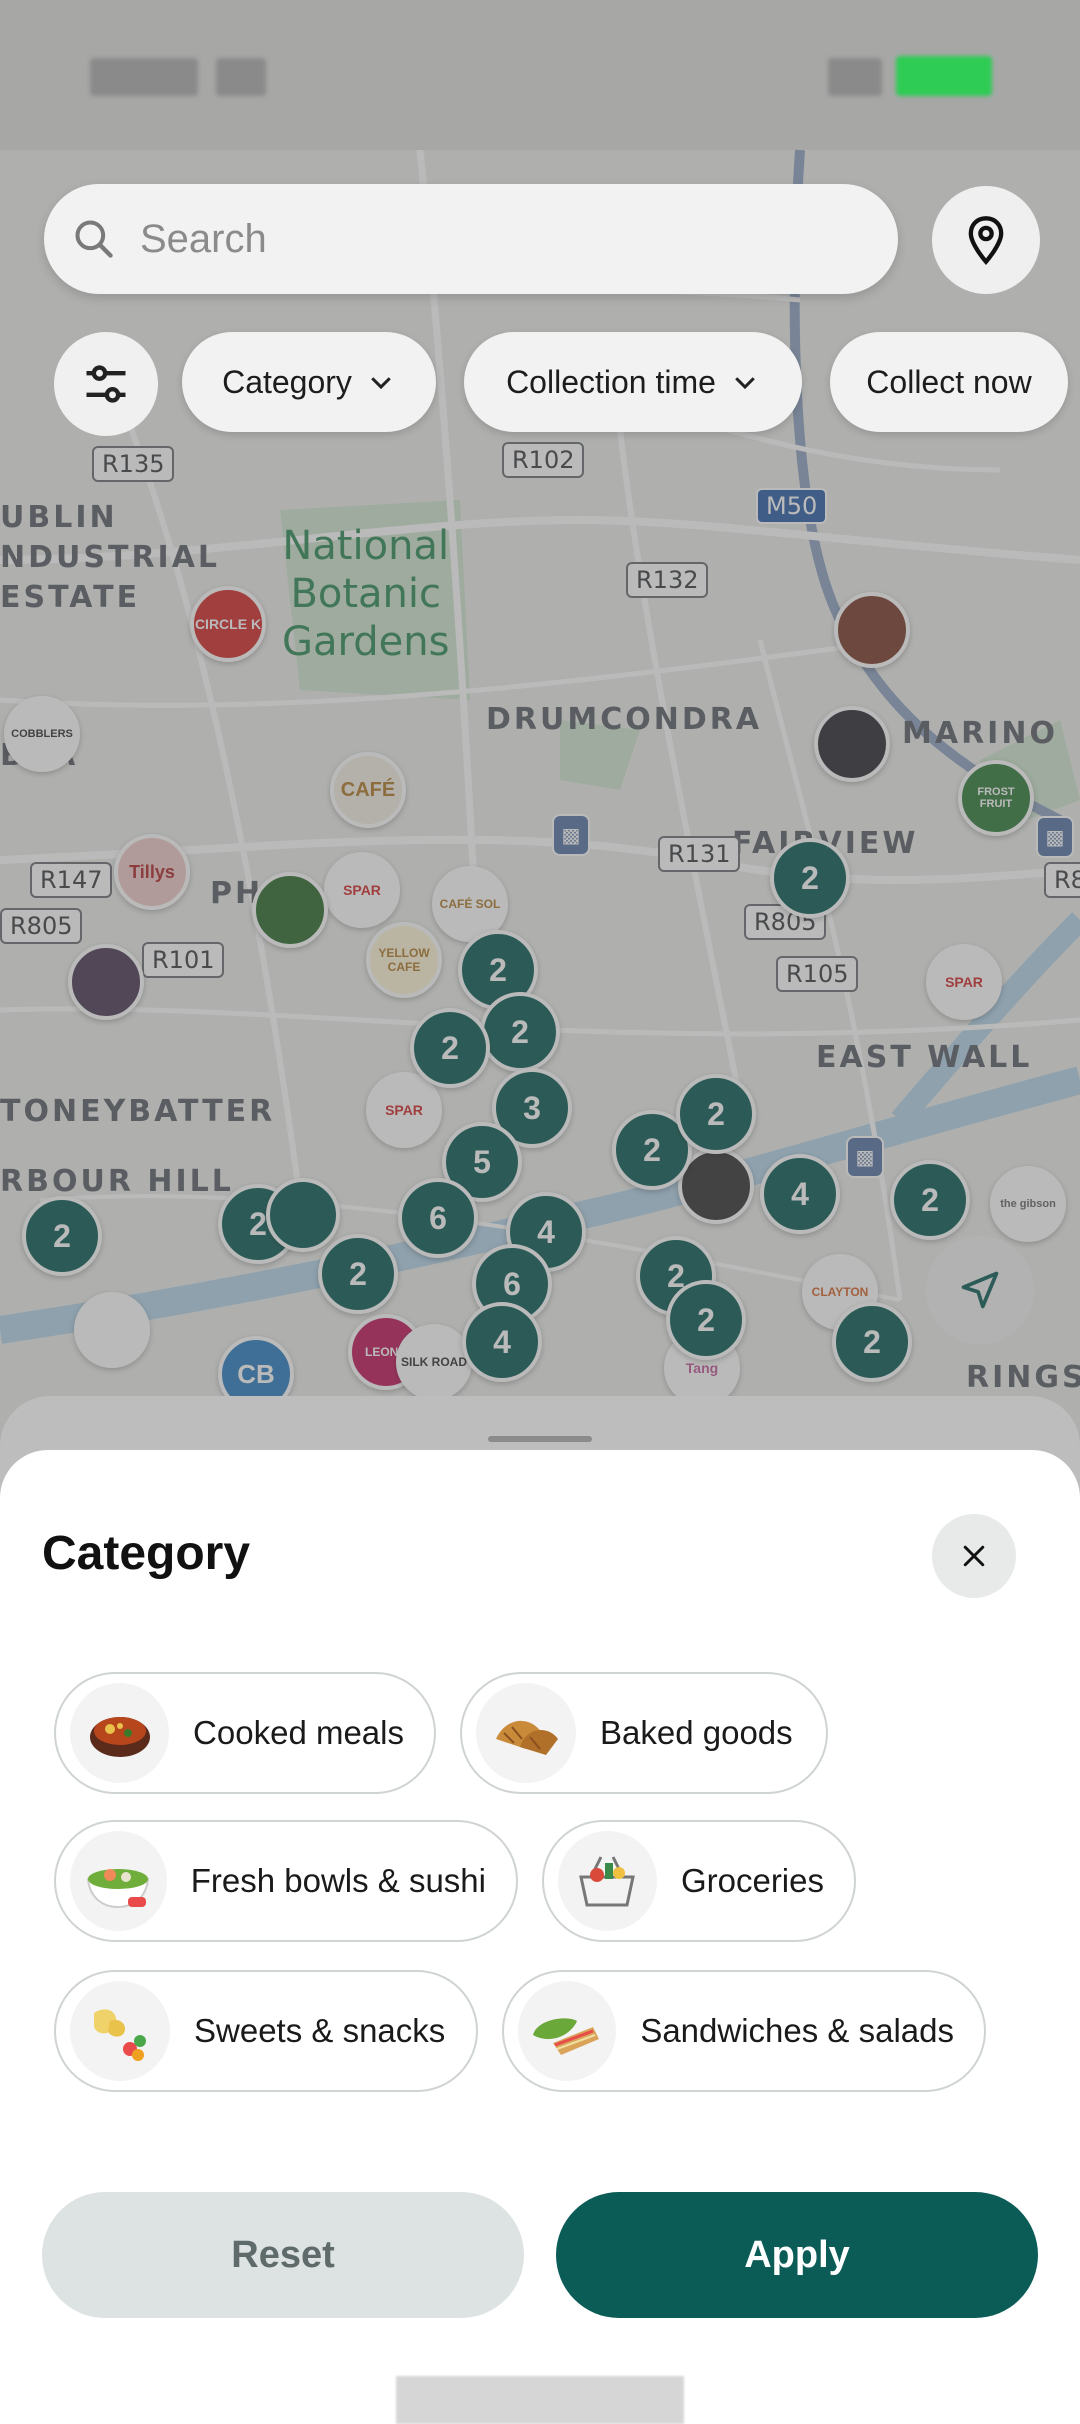 Image resolution: width=1080 pixels, height=2424 pixels. What do you see at coordinates (241, 77) in the screenshot?
I see `status-icon-blur` at bounding box center [241, 77].